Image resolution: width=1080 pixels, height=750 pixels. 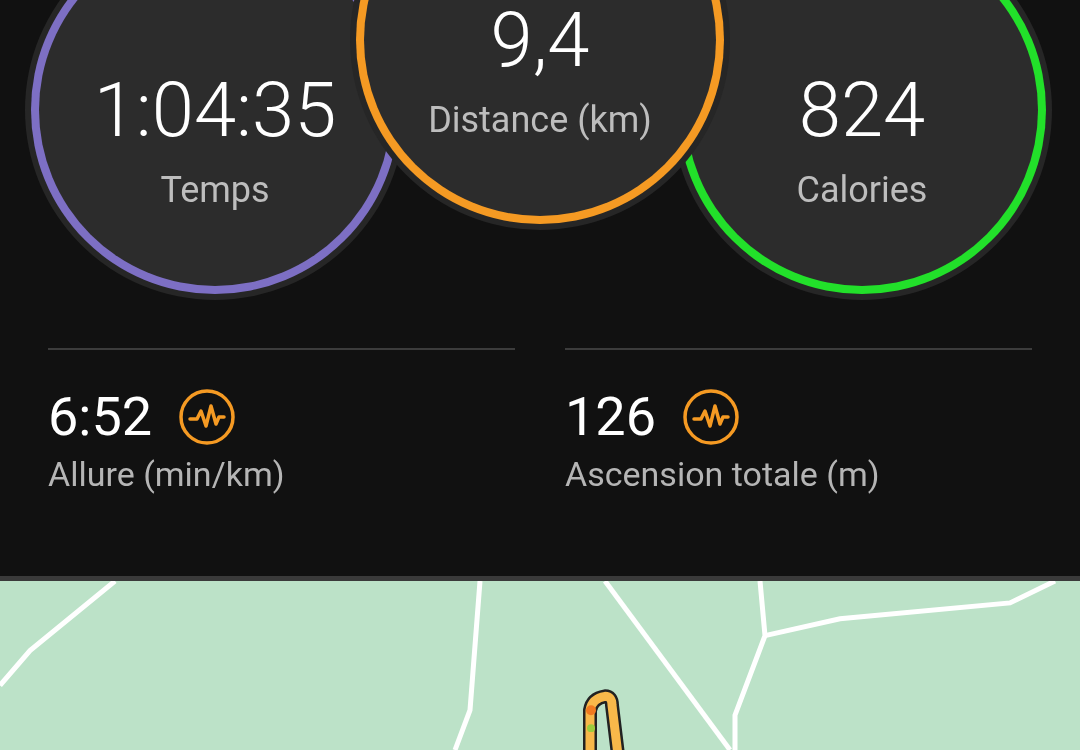 I want to click on stat-value: 1:04:35, so click(x=215, y=110).